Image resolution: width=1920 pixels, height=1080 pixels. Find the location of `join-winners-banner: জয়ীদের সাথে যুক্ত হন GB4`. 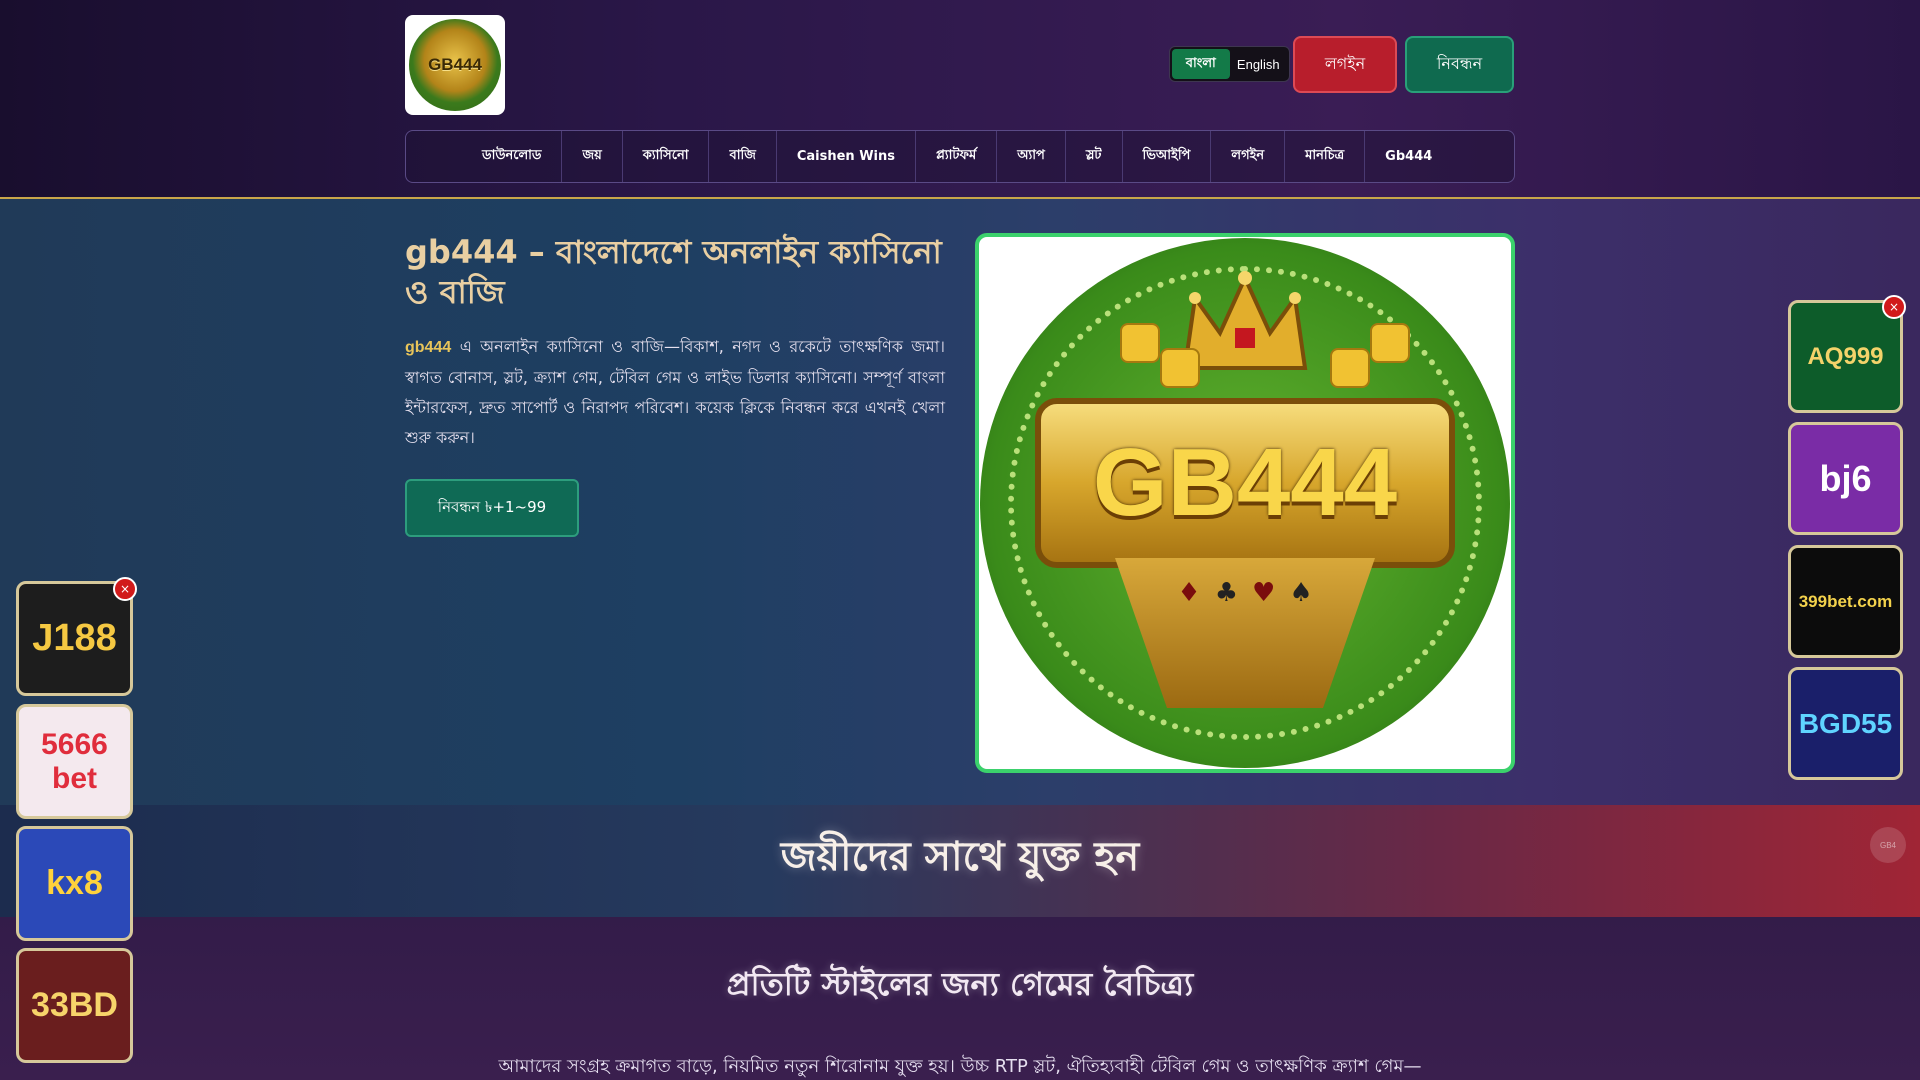

join-winners-banner: জয়ীদের সাথে যুক্ত হন GB4 is located at coordinates (960, 861).